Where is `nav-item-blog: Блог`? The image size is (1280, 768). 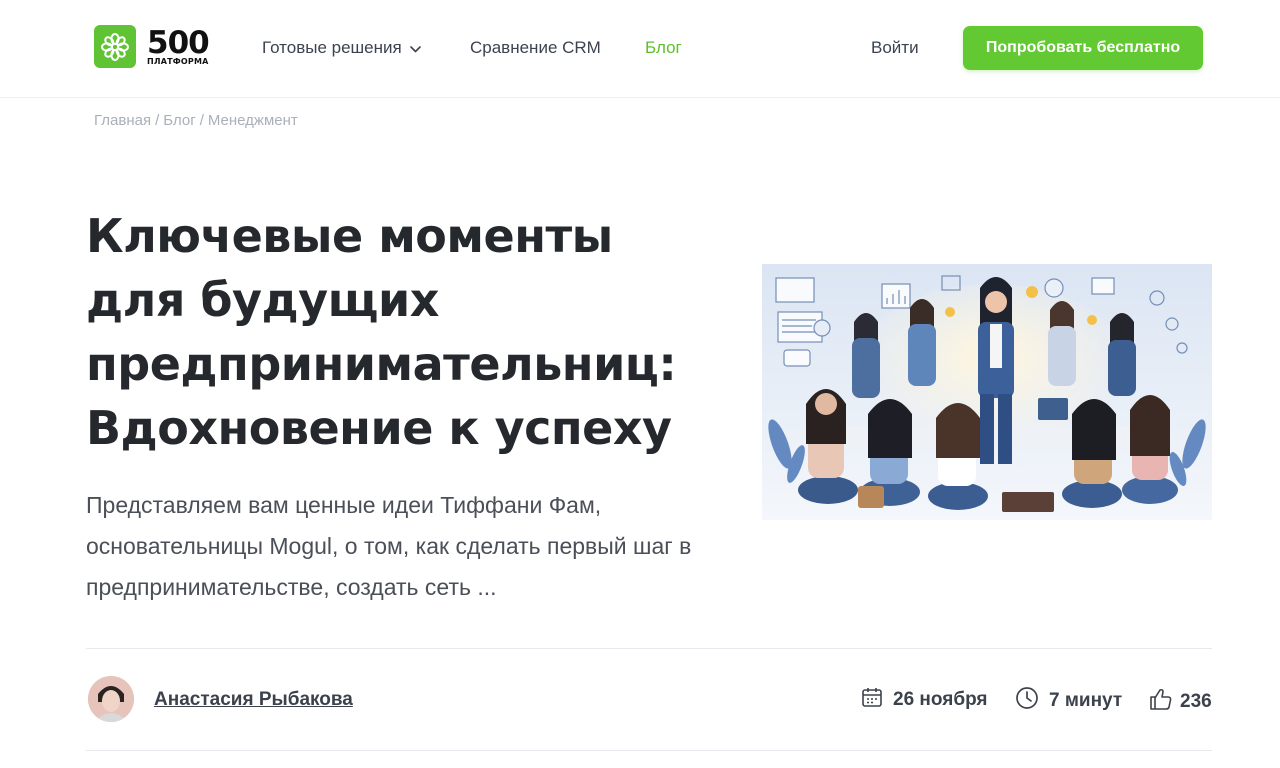
nav-item-blog: Блог is located at coordinates (663, 48).